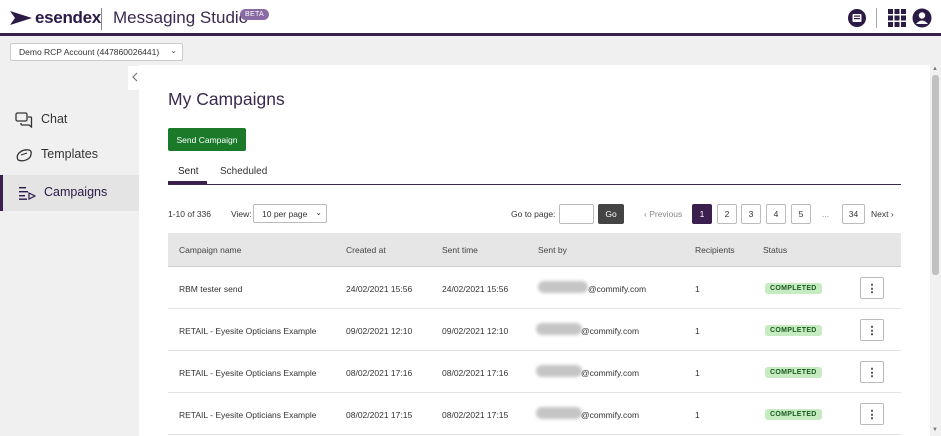 Image resolution: width=941 pixels, height=436 pixels. Describe the element at coordinates (379, 415) in the screenshot. I see `created-at: 08/02/2021 17:15` at that location.